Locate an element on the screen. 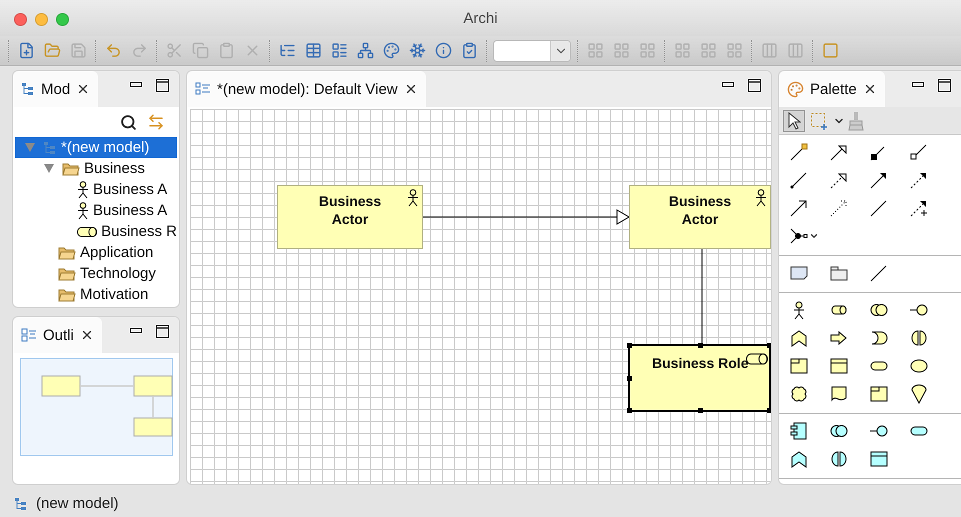  tree-item: Technology is located at coordinates (96, 273).